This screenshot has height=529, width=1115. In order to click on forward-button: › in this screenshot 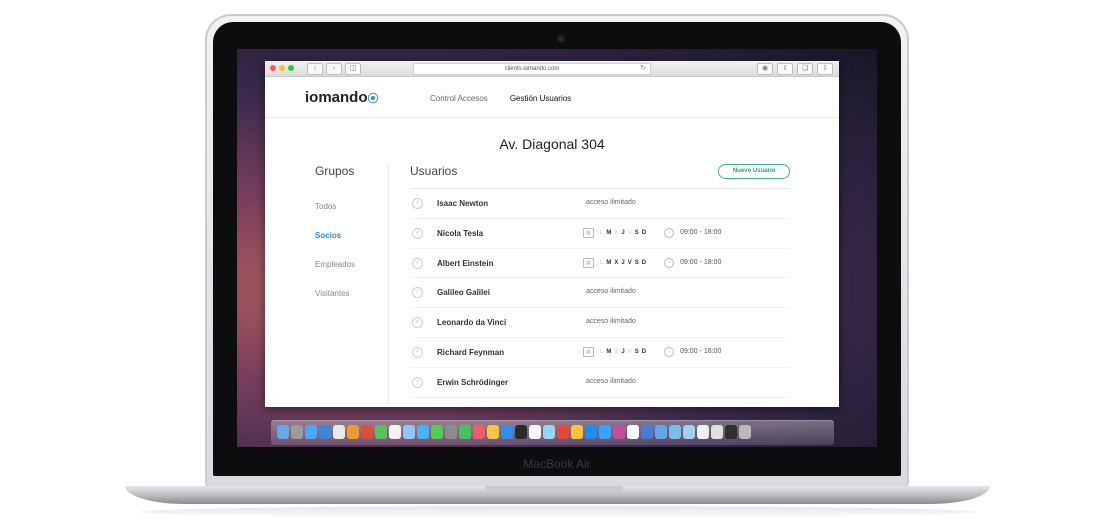, I will do `click(334, 69)`.